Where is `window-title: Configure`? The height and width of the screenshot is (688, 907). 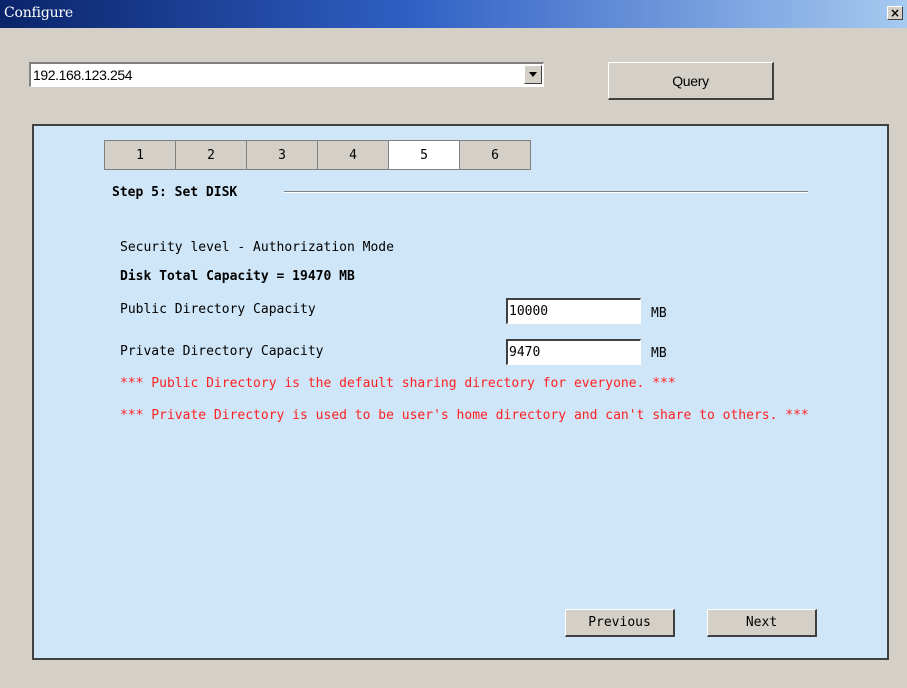
window-title: Configure is located at coordinates (38, 13).